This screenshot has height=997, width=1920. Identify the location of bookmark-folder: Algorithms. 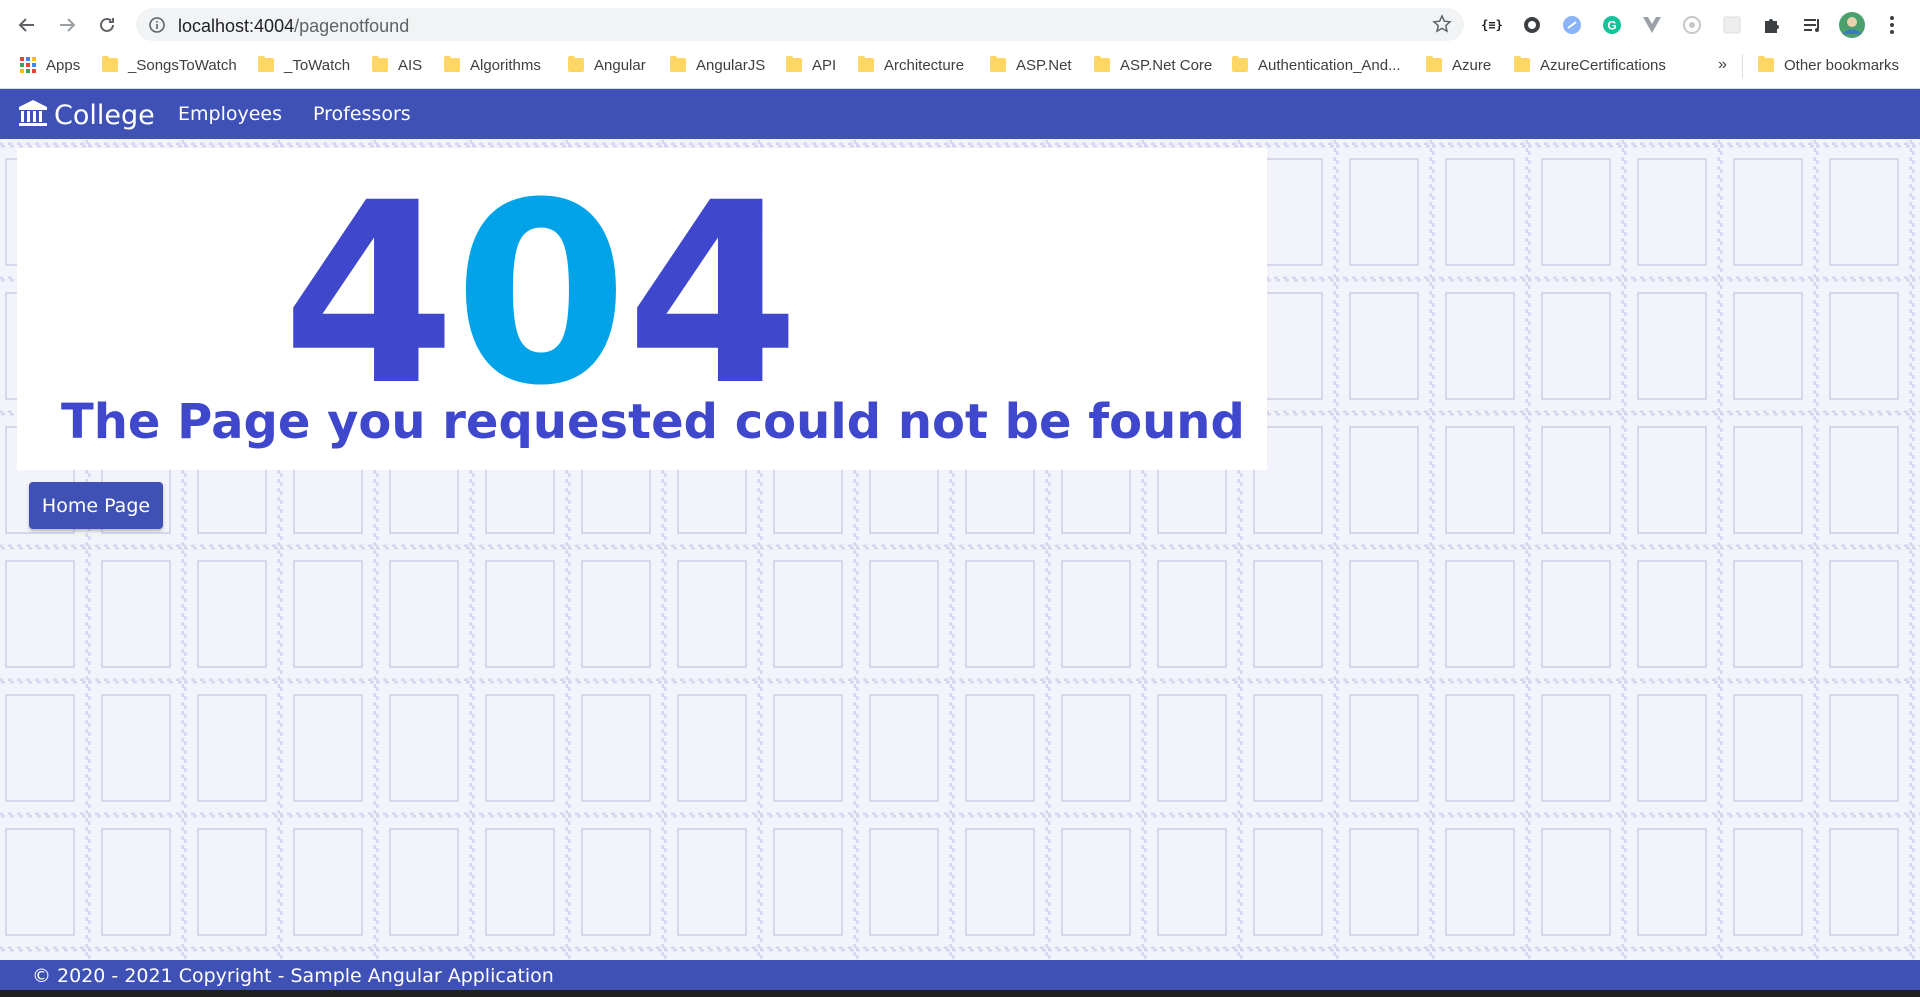
(492, 65).